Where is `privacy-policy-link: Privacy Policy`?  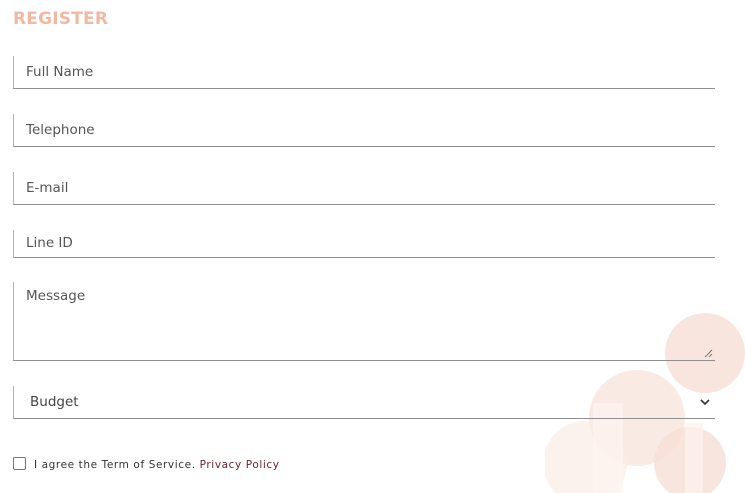 privacy-policy-link: Privacy Policy is located at coordinates (240, 465).